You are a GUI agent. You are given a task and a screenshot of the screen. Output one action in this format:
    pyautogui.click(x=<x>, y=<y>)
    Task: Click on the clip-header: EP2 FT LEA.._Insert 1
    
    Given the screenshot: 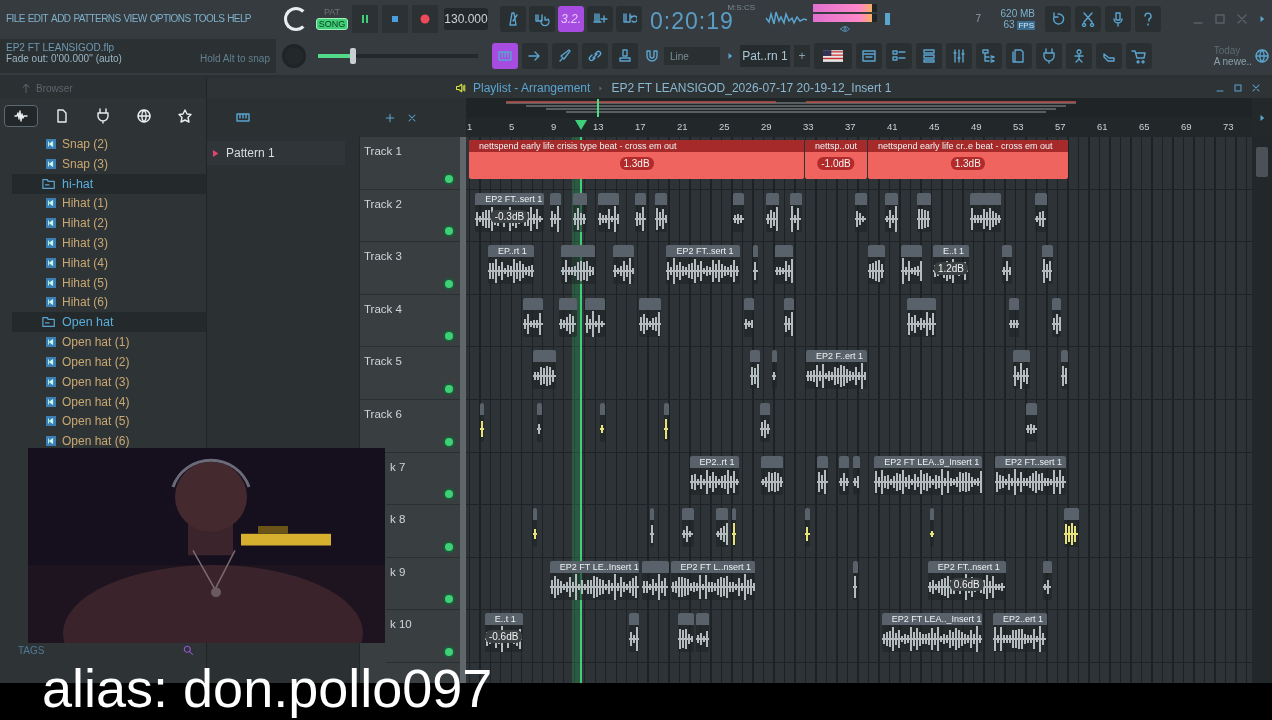 What is the action you would take?
    pyautogui.click(x=932, y=619)
    